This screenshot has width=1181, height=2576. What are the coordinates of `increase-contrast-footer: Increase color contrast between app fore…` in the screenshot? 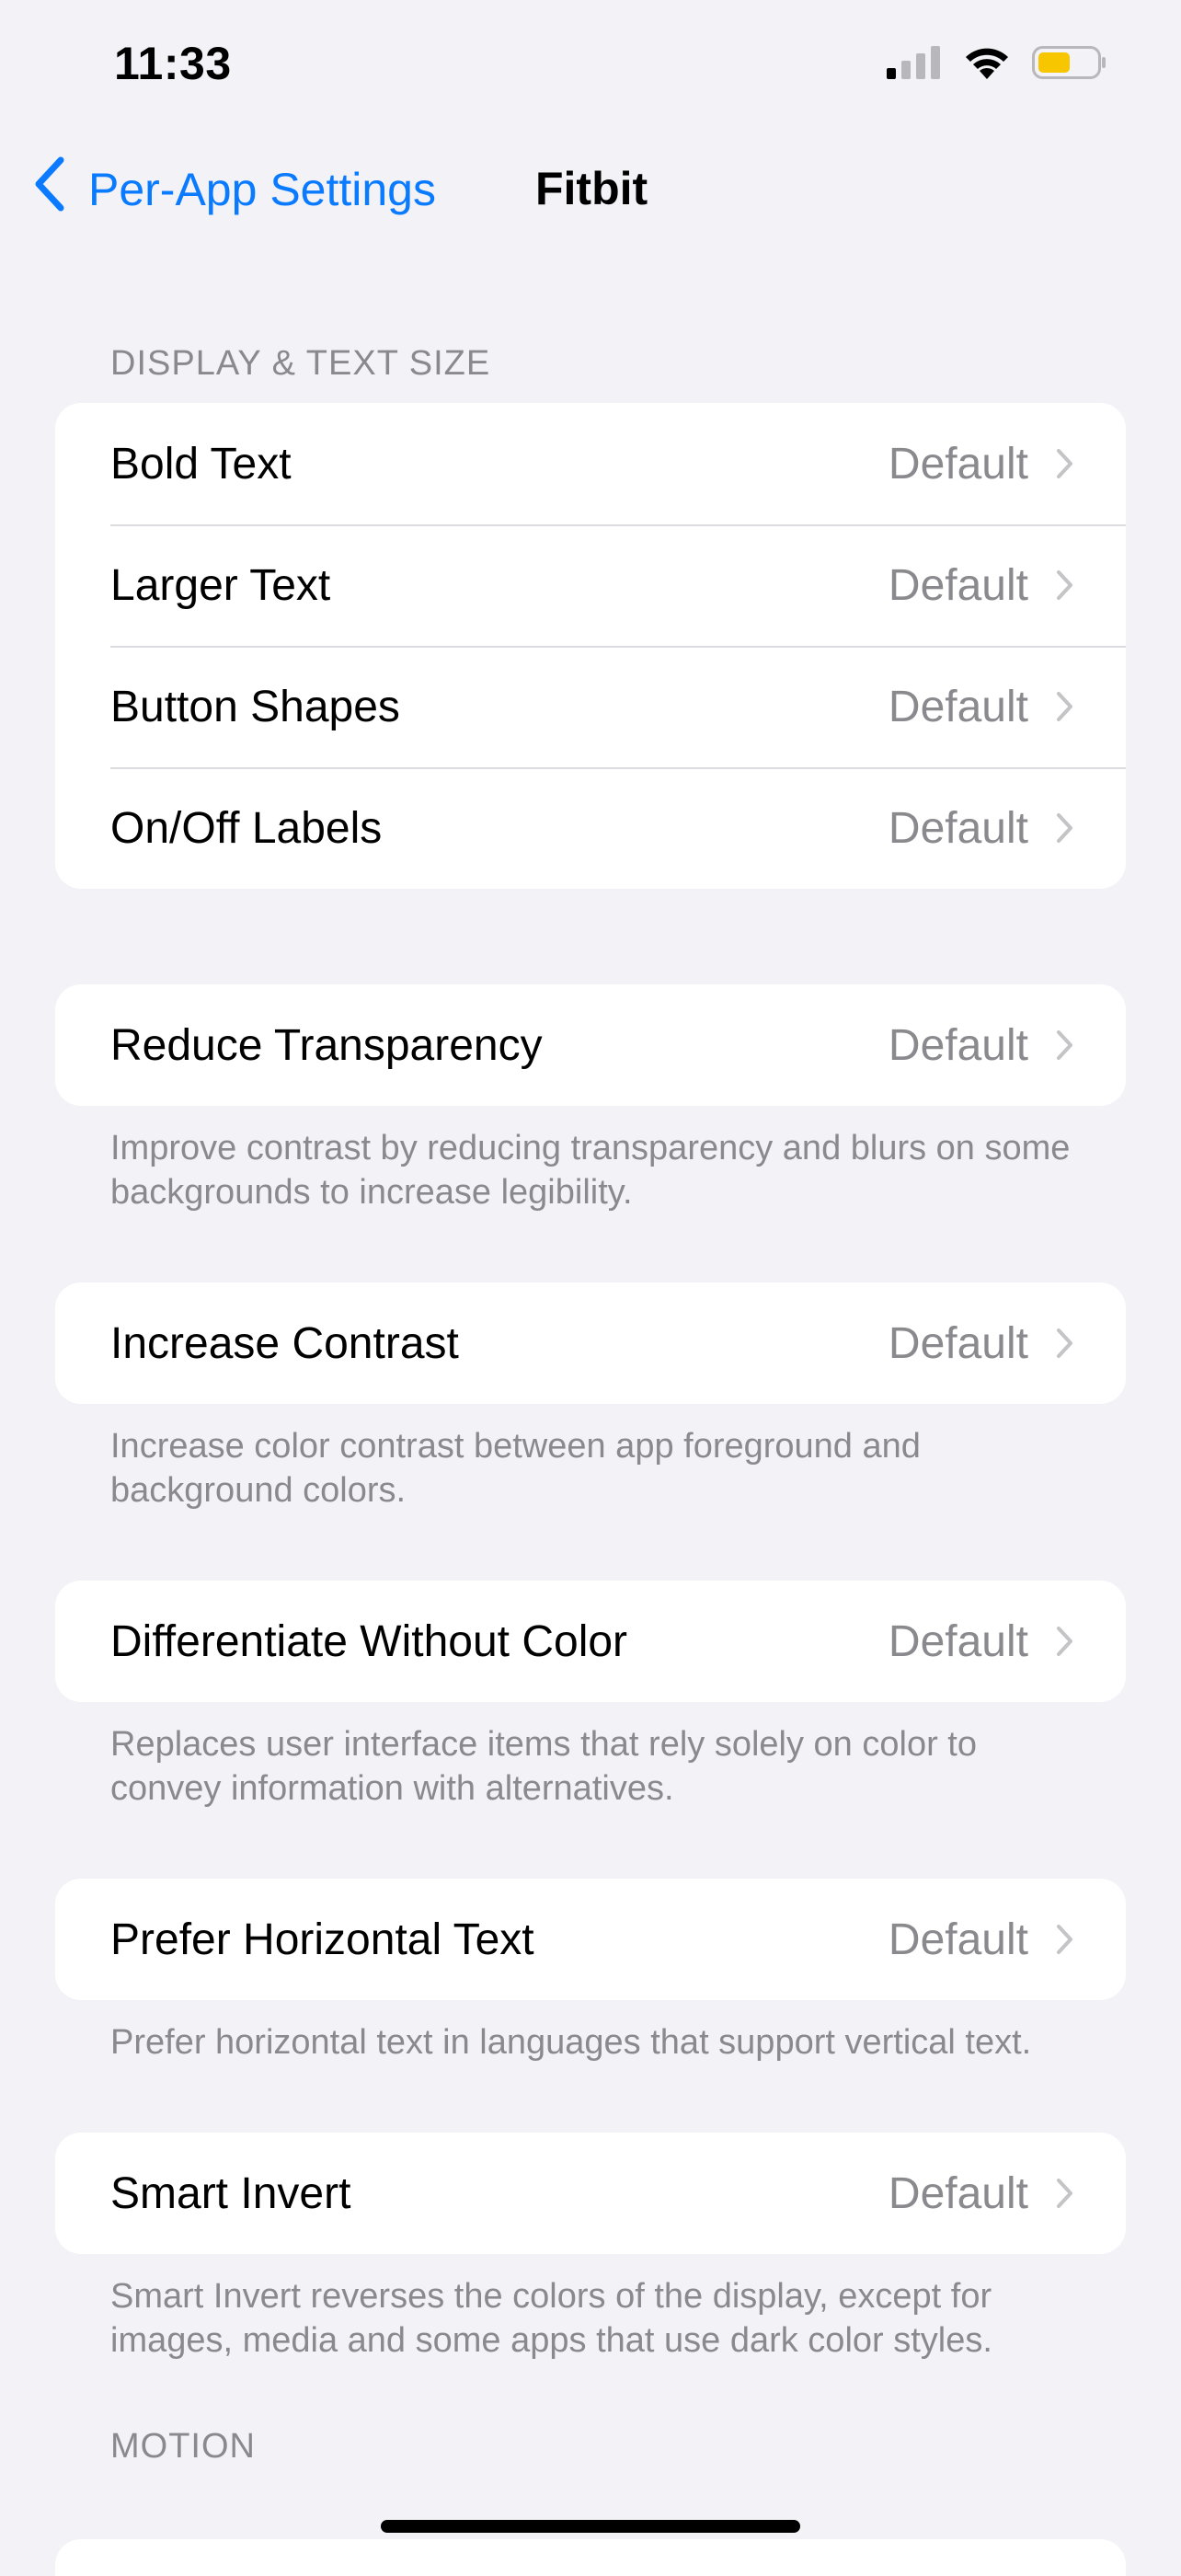 It's located at (515, 1468).